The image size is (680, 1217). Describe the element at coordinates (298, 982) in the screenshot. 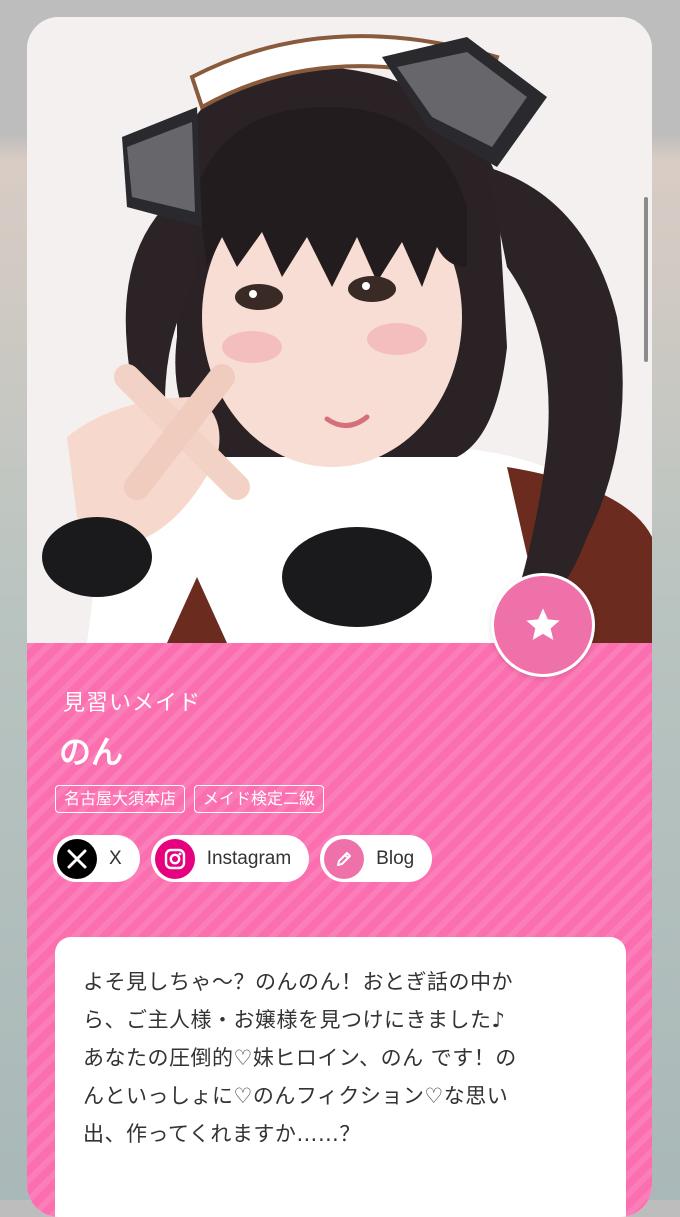

I see `bio-line: よそ見しちゃ〜？のんのん！おとぎ話の中か` at that location.